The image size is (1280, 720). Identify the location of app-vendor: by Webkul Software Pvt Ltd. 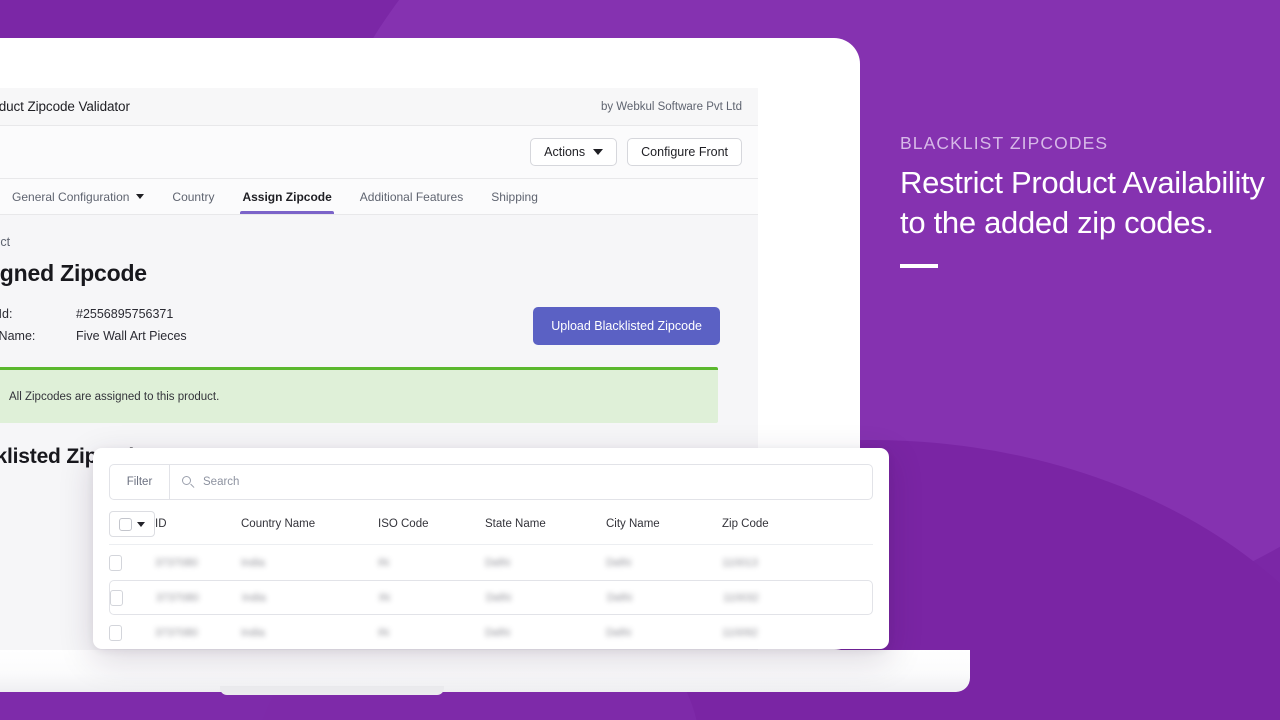
(671, 106).